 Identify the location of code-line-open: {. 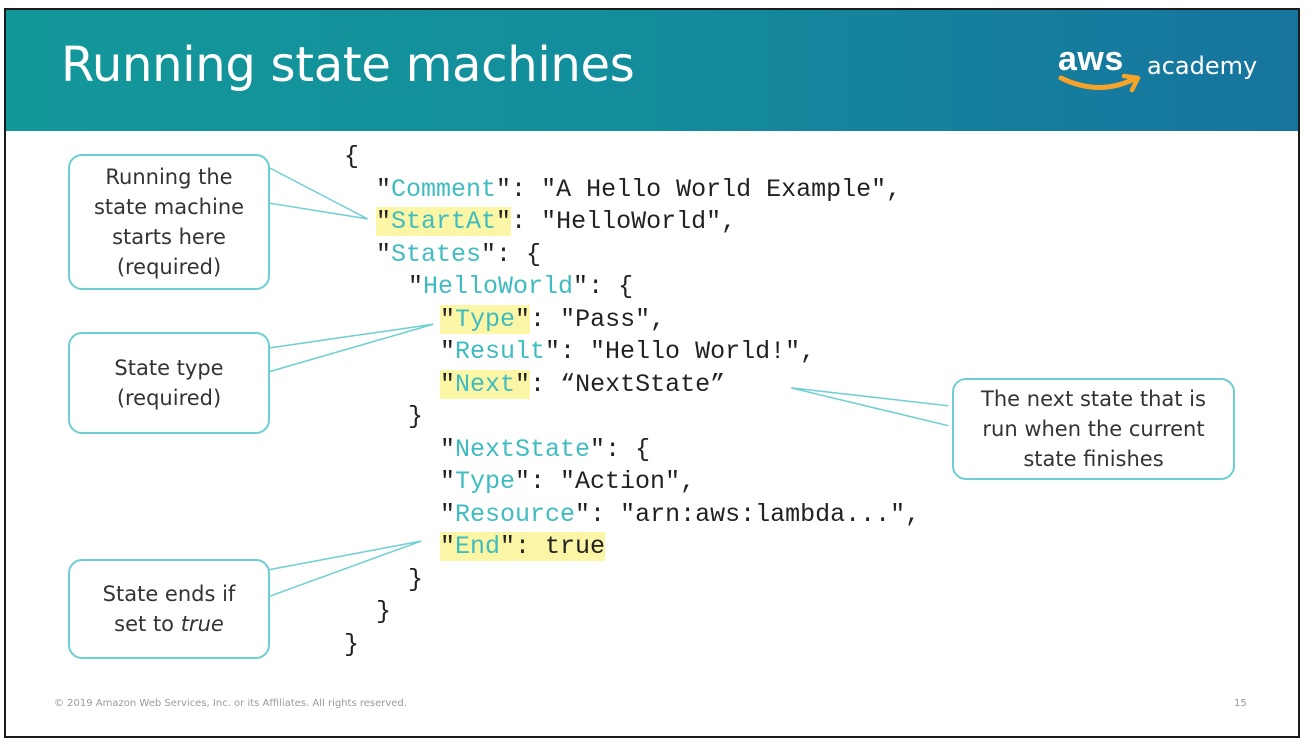
(352, 156).